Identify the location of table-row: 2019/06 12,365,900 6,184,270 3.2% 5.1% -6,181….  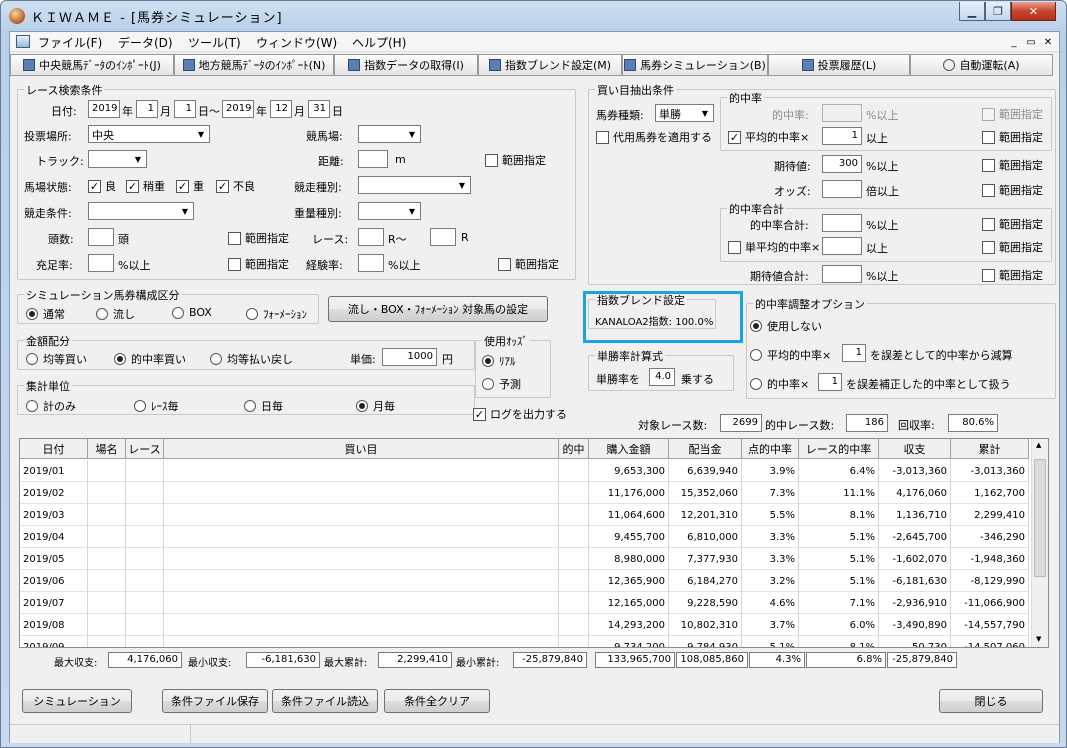
(524, 581).